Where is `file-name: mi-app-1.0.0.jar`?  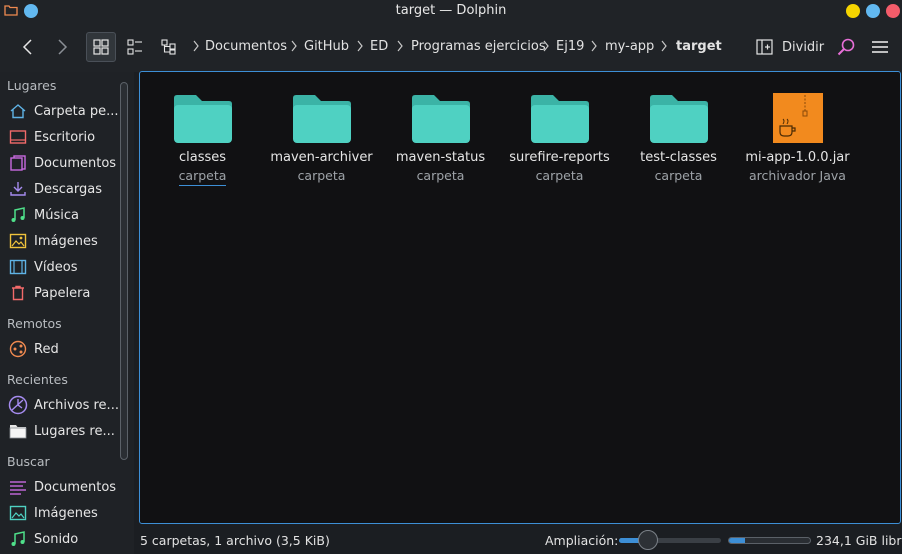
file-name: mi-app-1.0.0.jar is located at coordinates (797, 157).